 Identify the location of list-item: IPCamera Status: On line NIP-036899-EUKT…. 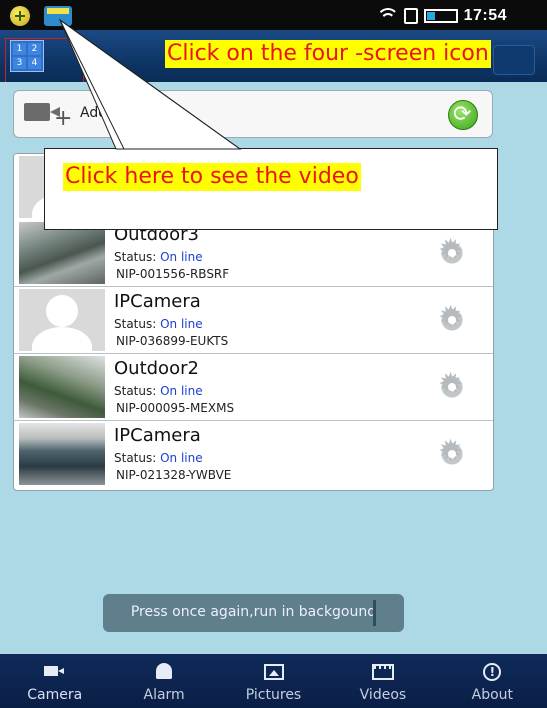
(253, 320).